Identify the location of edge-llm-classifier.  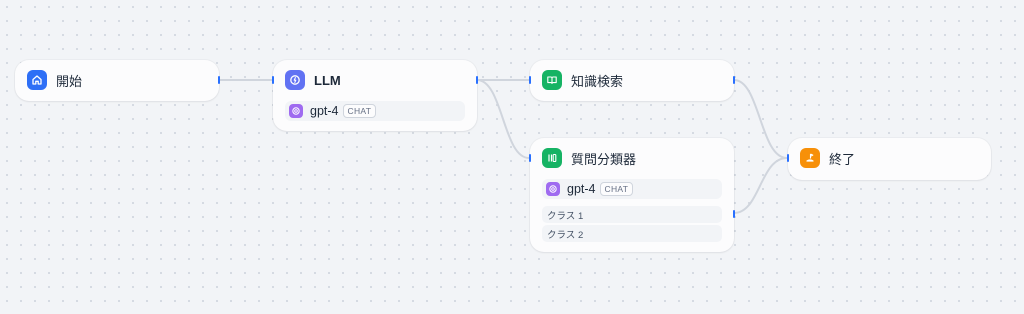
(503, 119).